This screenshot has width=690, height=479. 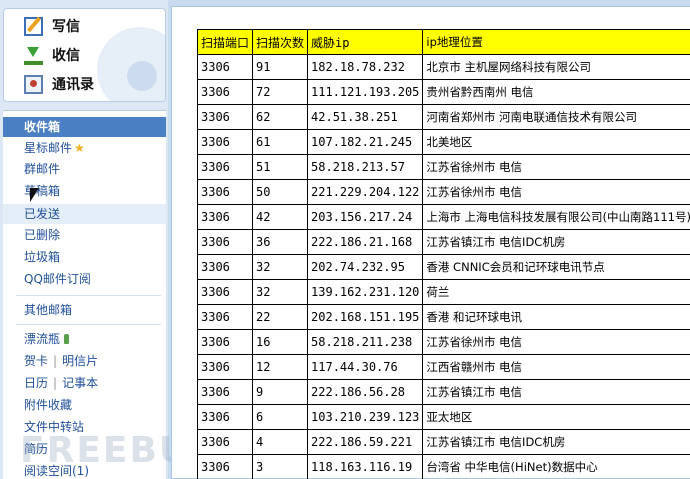 What do you see at coordinates (443, 317) in the screenshot?
I see `table-row: 3306 22 202.168.151.195 香港 和记环球电讯` at bounding box center [443, 317].